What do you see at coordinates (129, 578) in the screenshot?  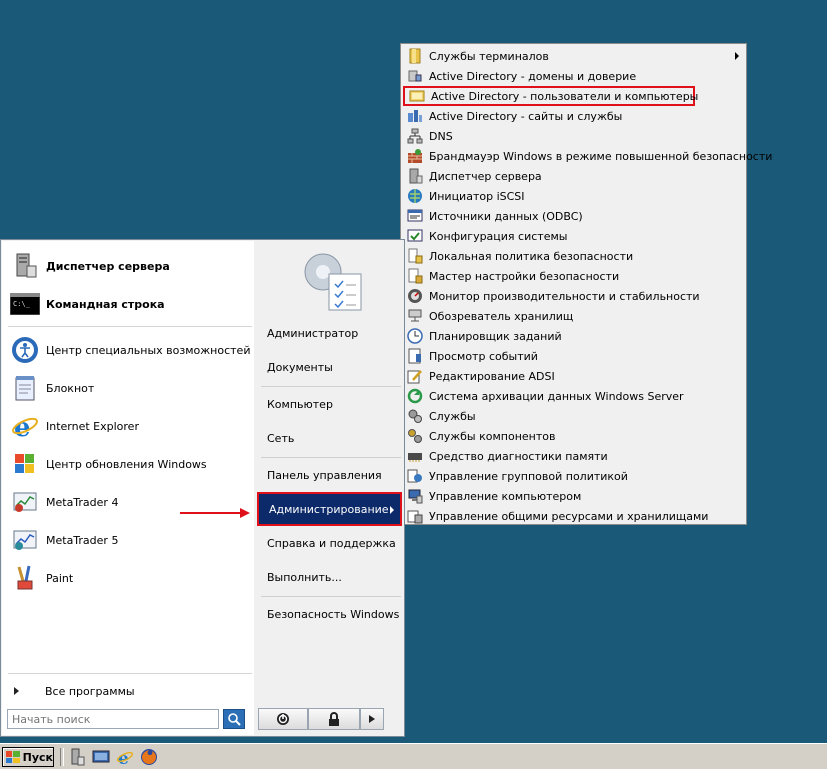 I see `recent-paint: Paint` at bounding box center [129, 578].